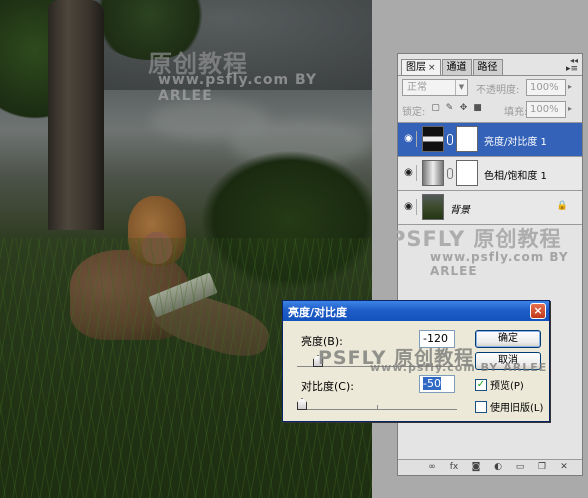 Image resolution: width=588 pixels, height=498 pixels. I want to click on layer-row-brightness-contrast: ◉ 亮度/对比度 1, so click(490, 139).